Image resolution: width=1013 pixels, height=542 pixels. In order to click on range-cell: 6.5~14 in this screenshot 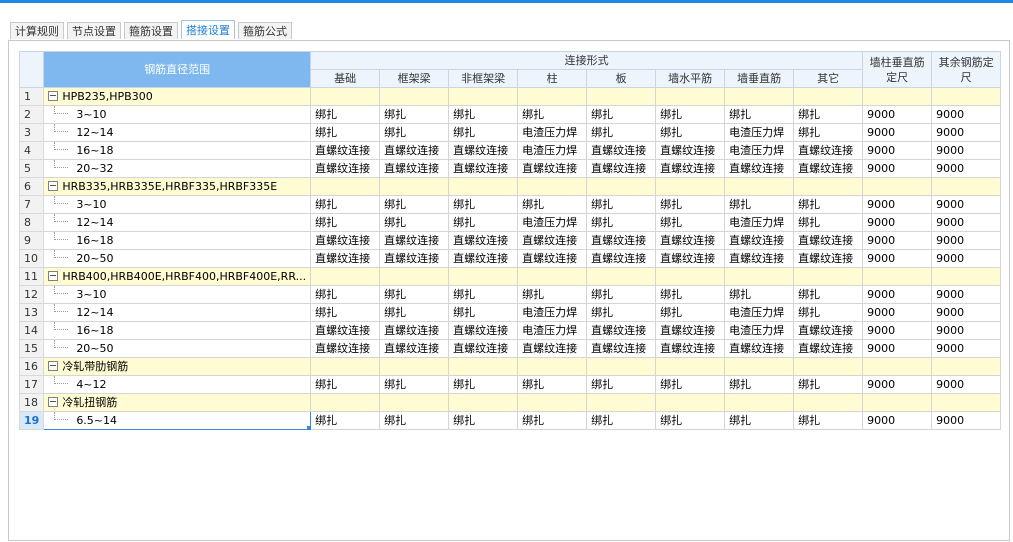, I will do `click(177, 420)`.